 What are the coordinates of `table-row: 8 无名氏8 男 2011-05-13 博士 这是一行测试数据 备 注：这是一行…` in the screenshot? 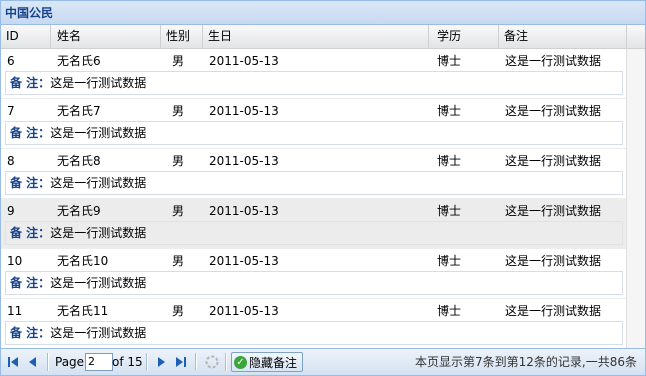 It's located at (314, 174).